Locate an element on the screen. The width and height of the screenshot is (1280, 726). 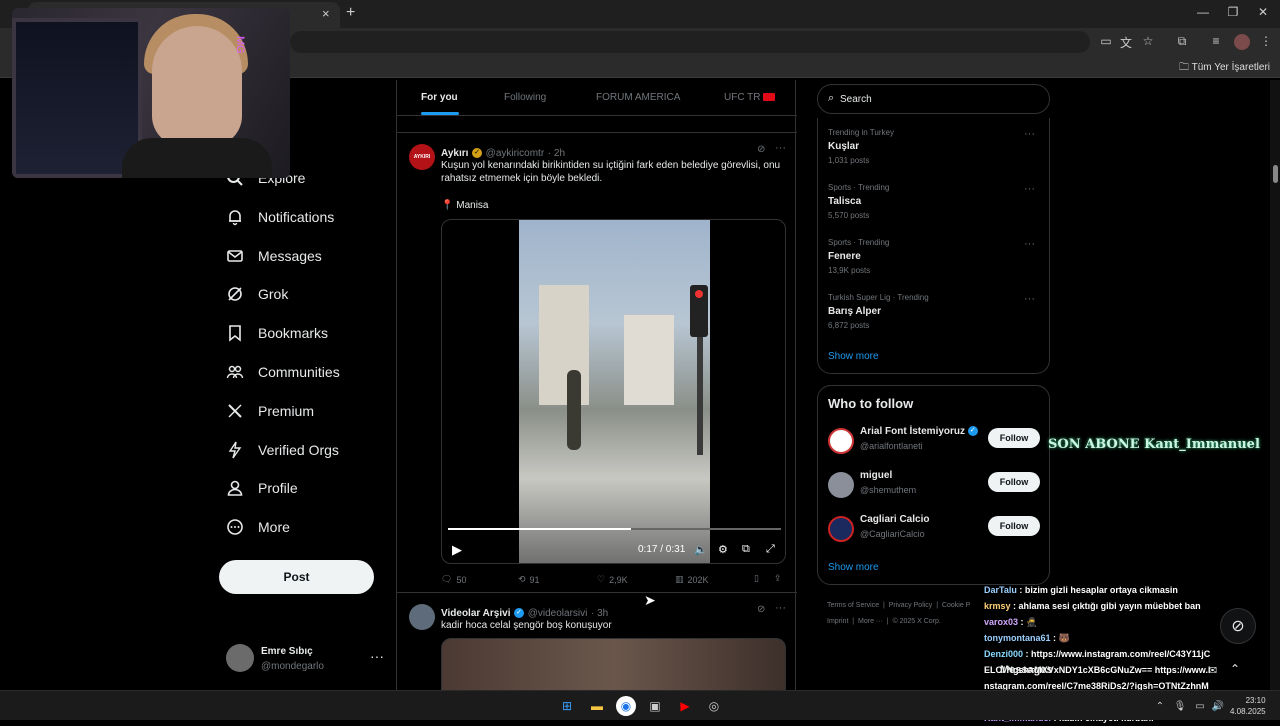
footer-link: Cookie P is located at coordinates (956, 605).